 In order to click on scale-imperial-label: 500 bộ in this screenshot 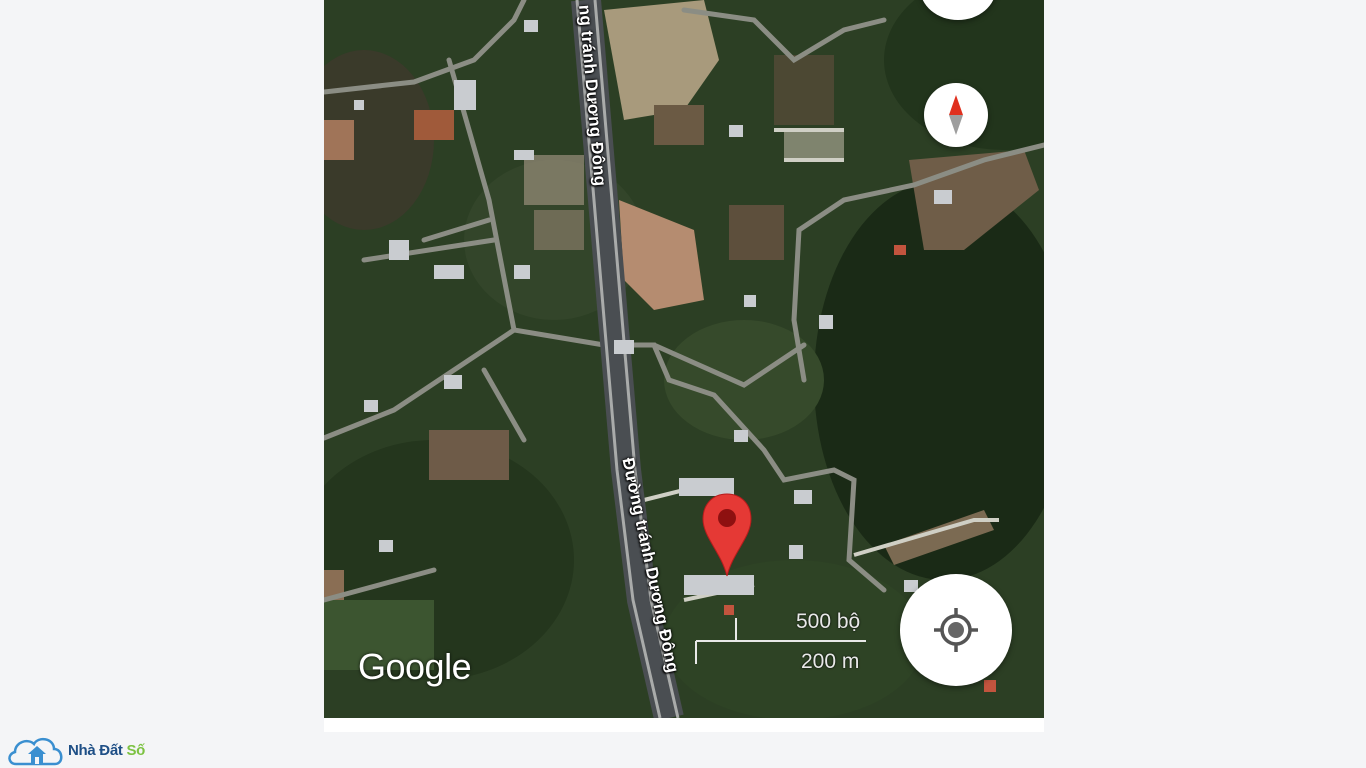, I will do `click(828, 621)`.